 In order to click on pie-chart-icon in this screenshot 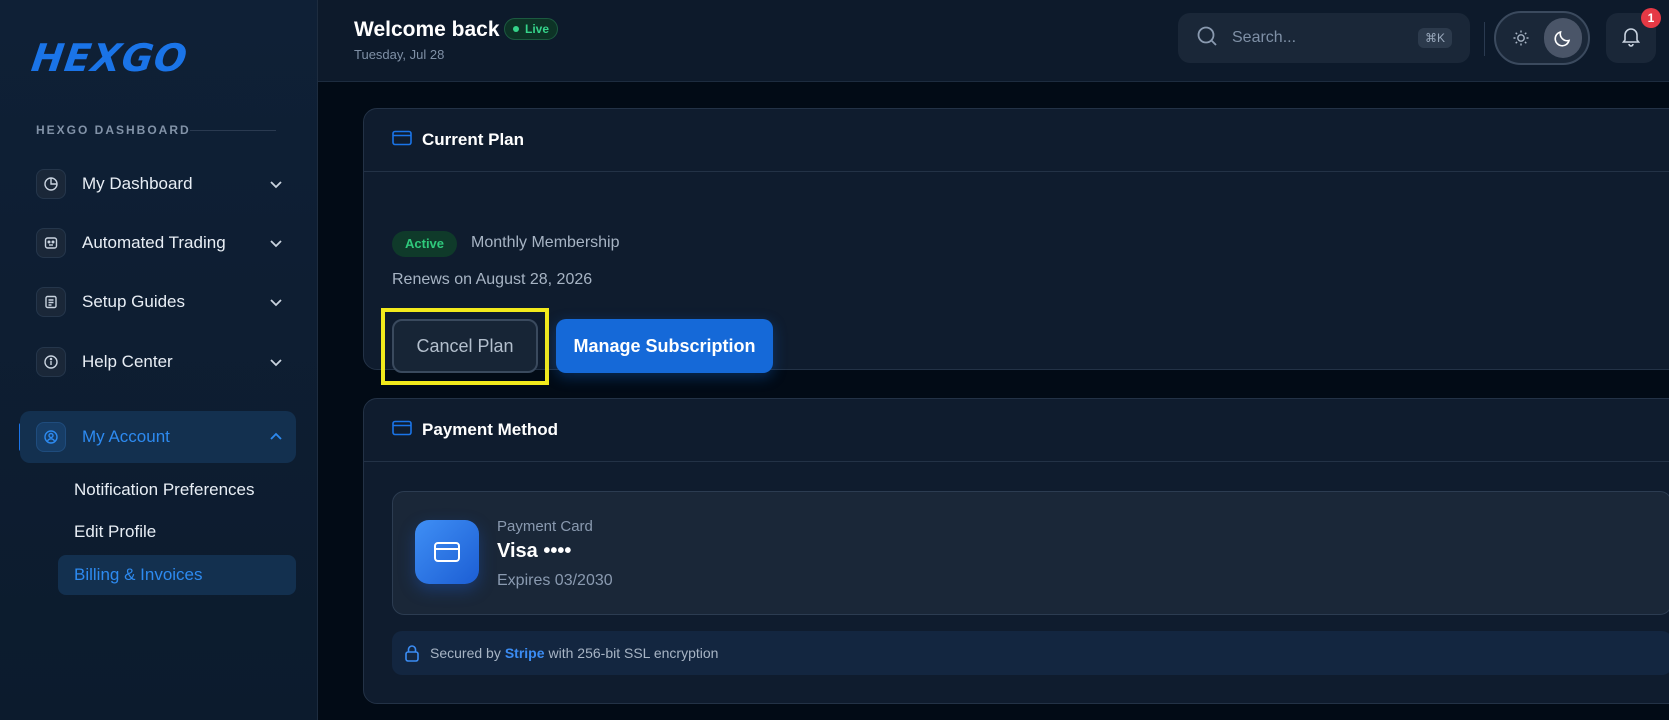, I will do `click(51, 184)`.